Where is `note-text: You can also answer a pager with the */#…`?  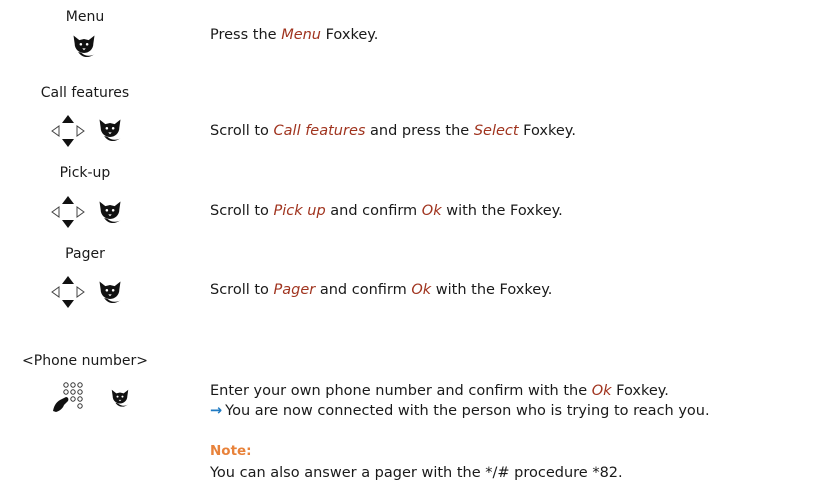
note-text: You can also answer a pager with the */#… is located at coordinates (416, 473).